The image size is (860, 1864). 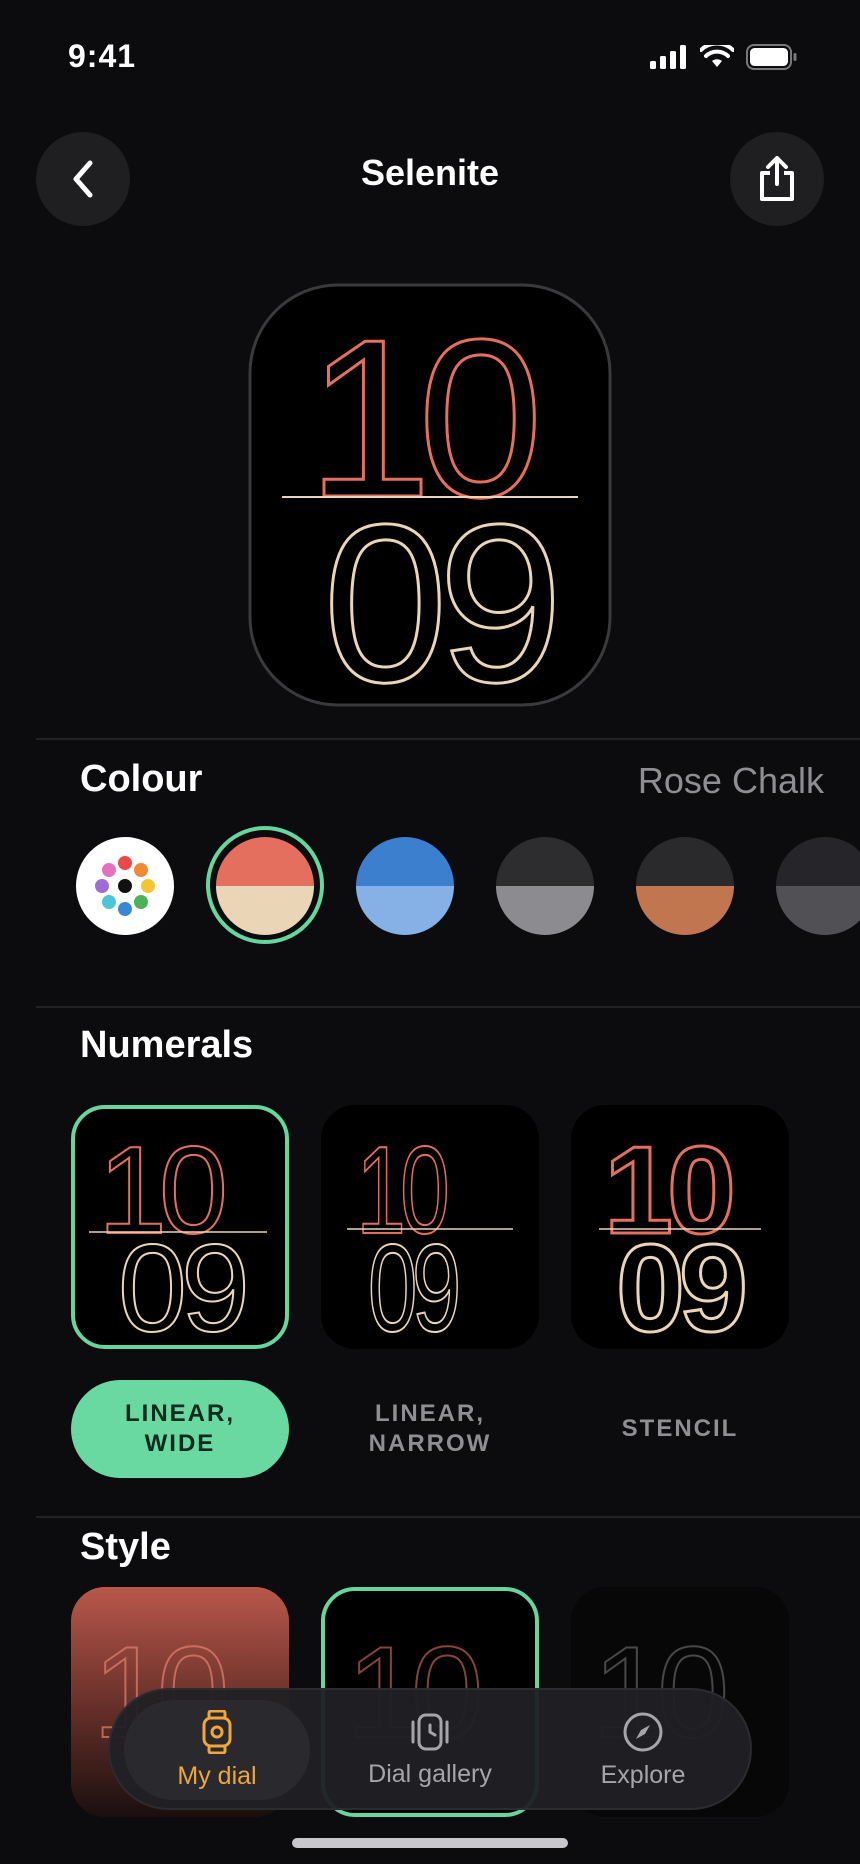 What do you see at coordinates (680, 1429) in the screenshot?
I see `numerals-label-stencil: STENCIL` at bounding box center [680, 1429].